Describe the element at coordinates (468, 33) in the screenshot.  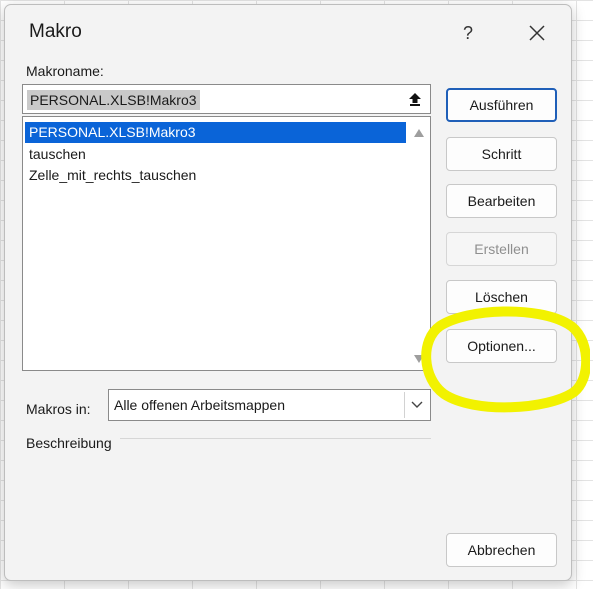
I see `help-button: ?` at that location.